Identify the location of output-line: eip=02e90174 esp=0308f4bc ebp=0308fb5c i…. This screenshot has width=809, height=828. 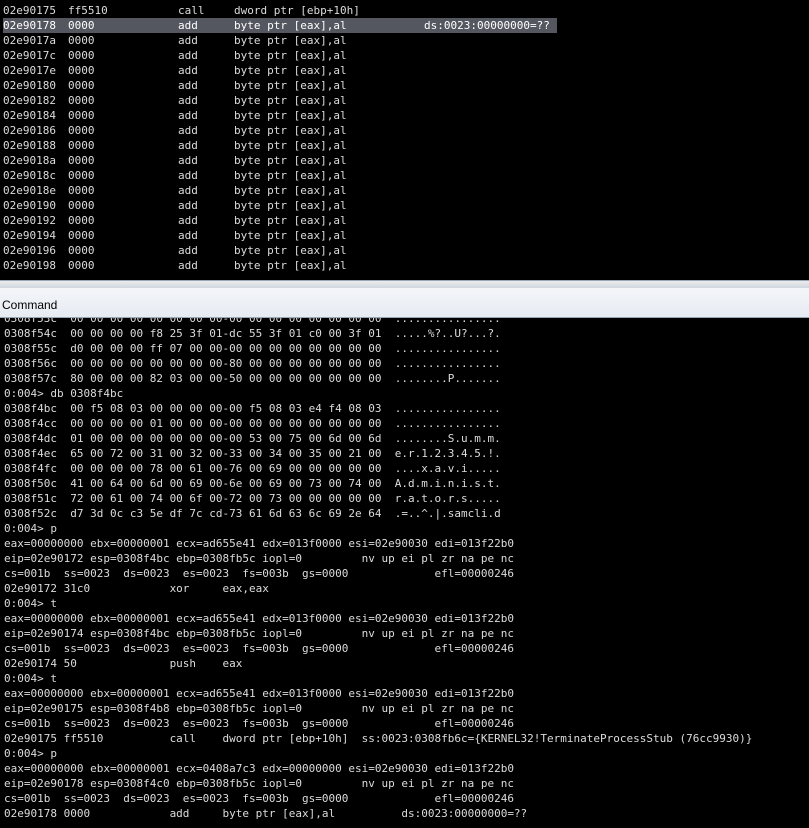
(259, 633).